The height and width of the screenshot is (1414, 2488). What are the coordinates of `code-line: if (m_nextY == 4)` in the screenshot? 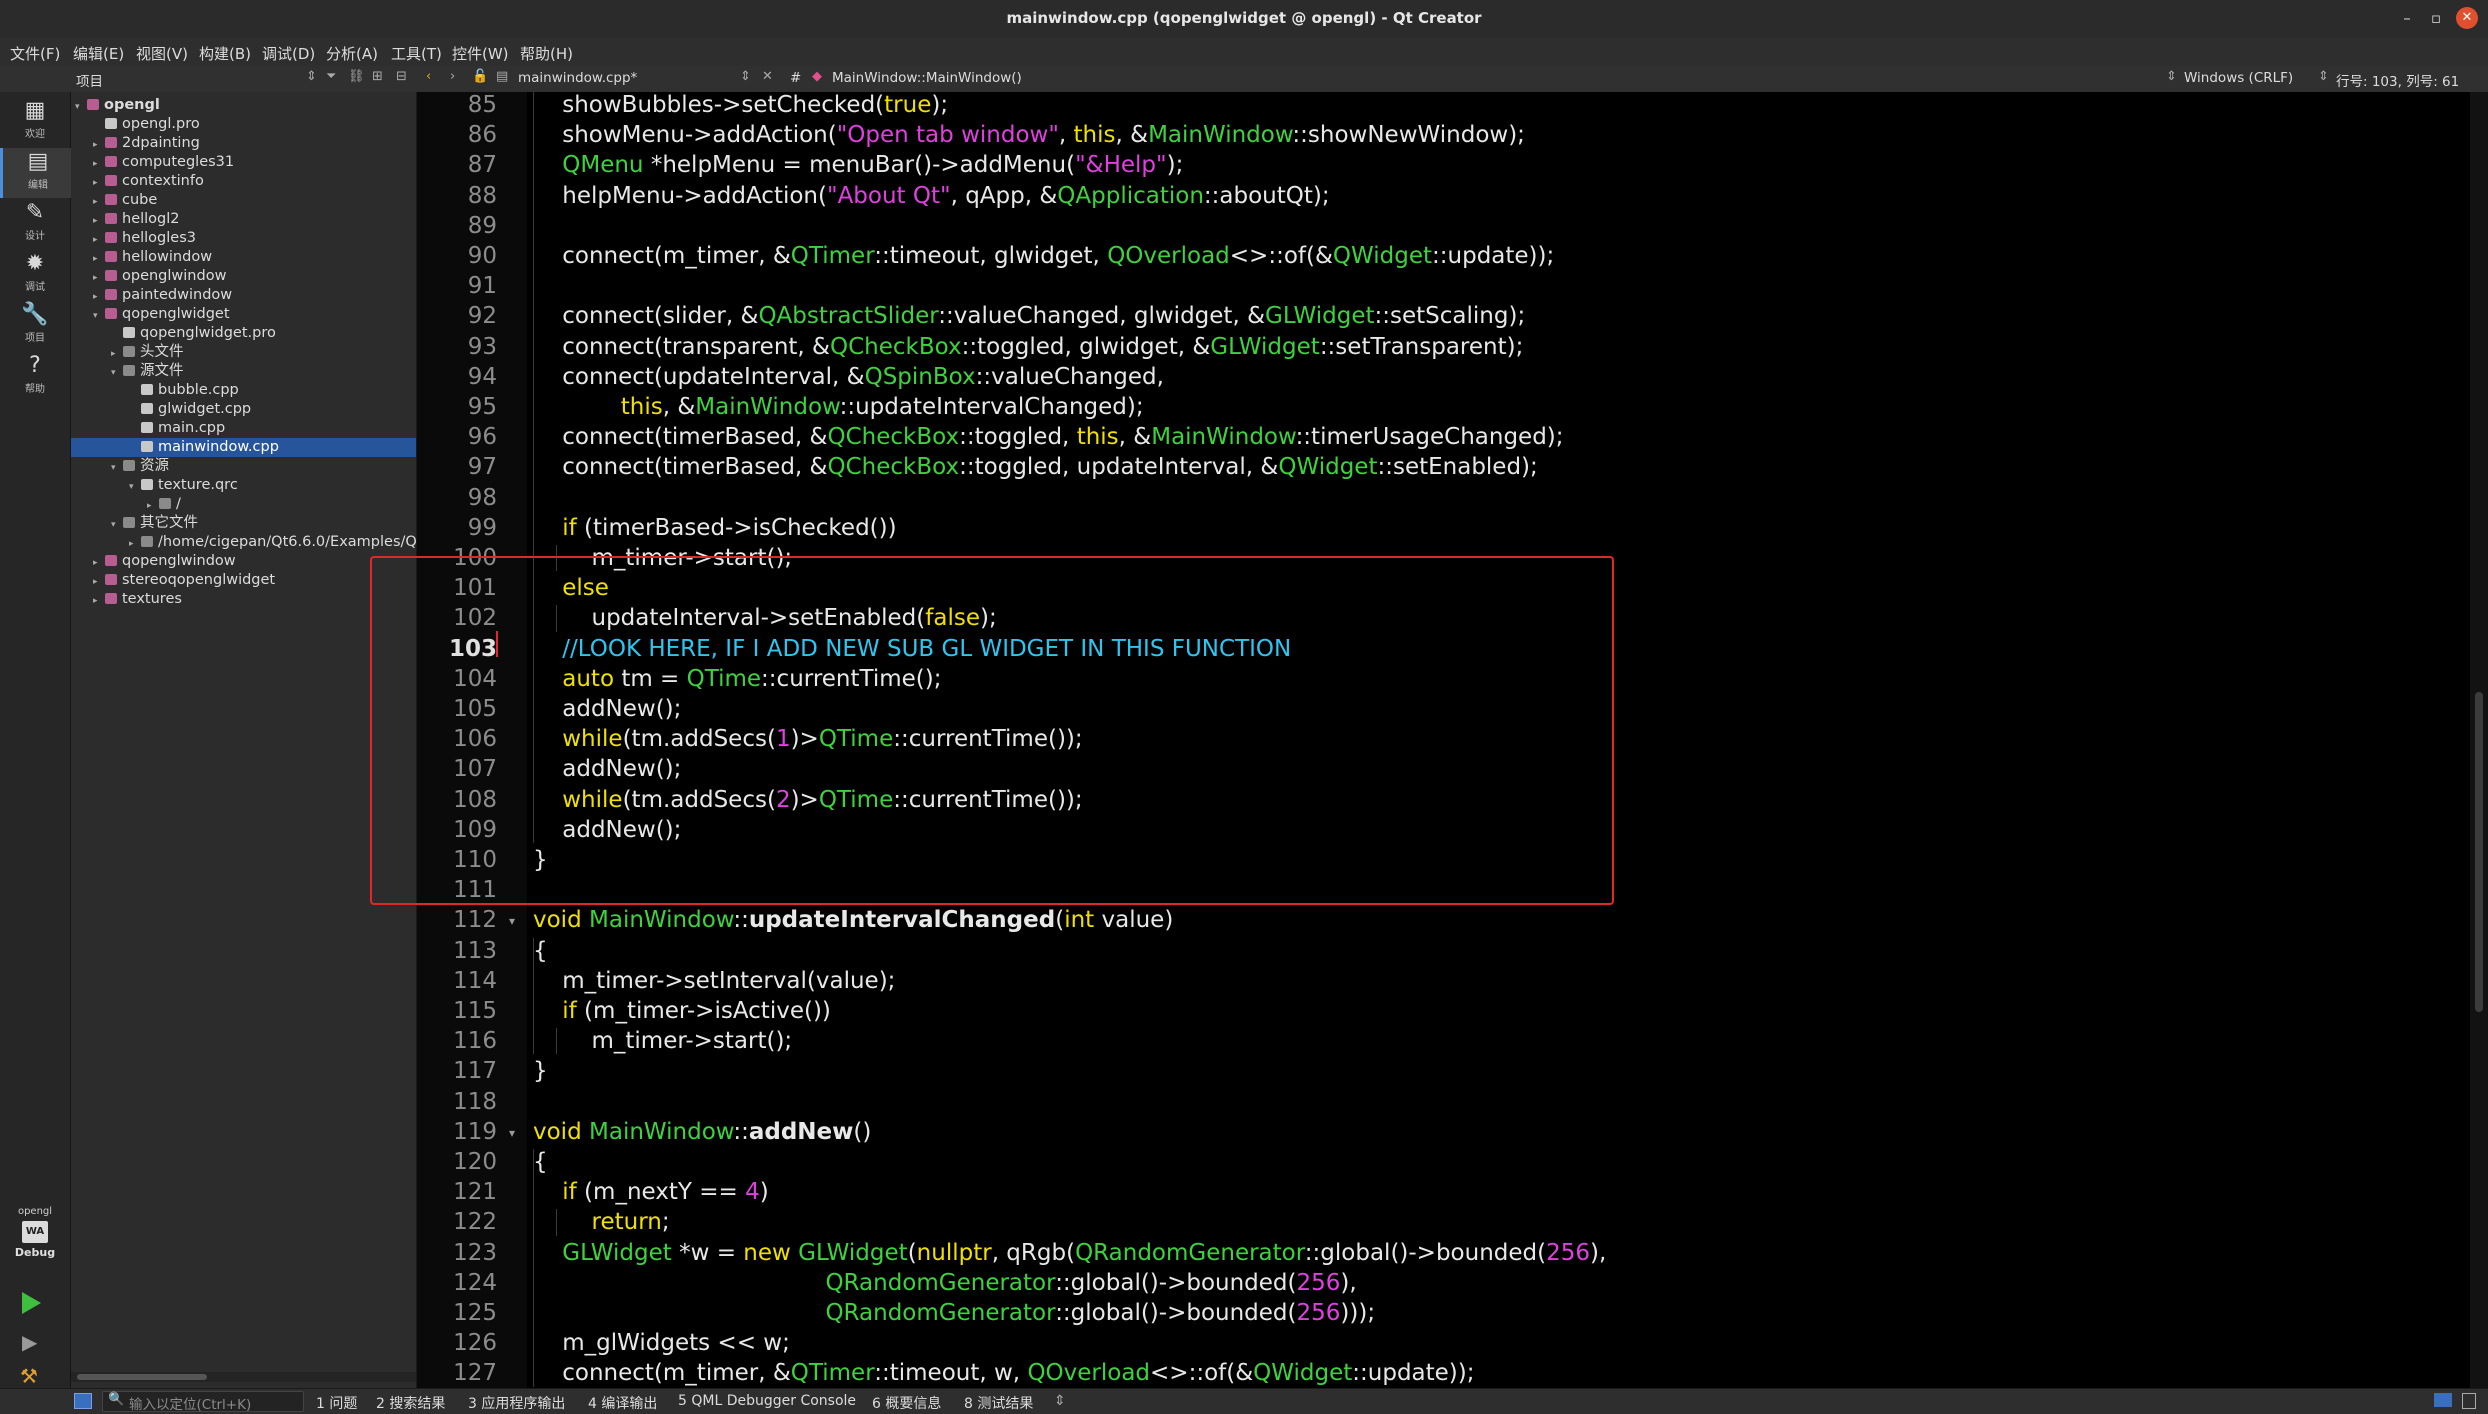 It's located at (650, 1192).